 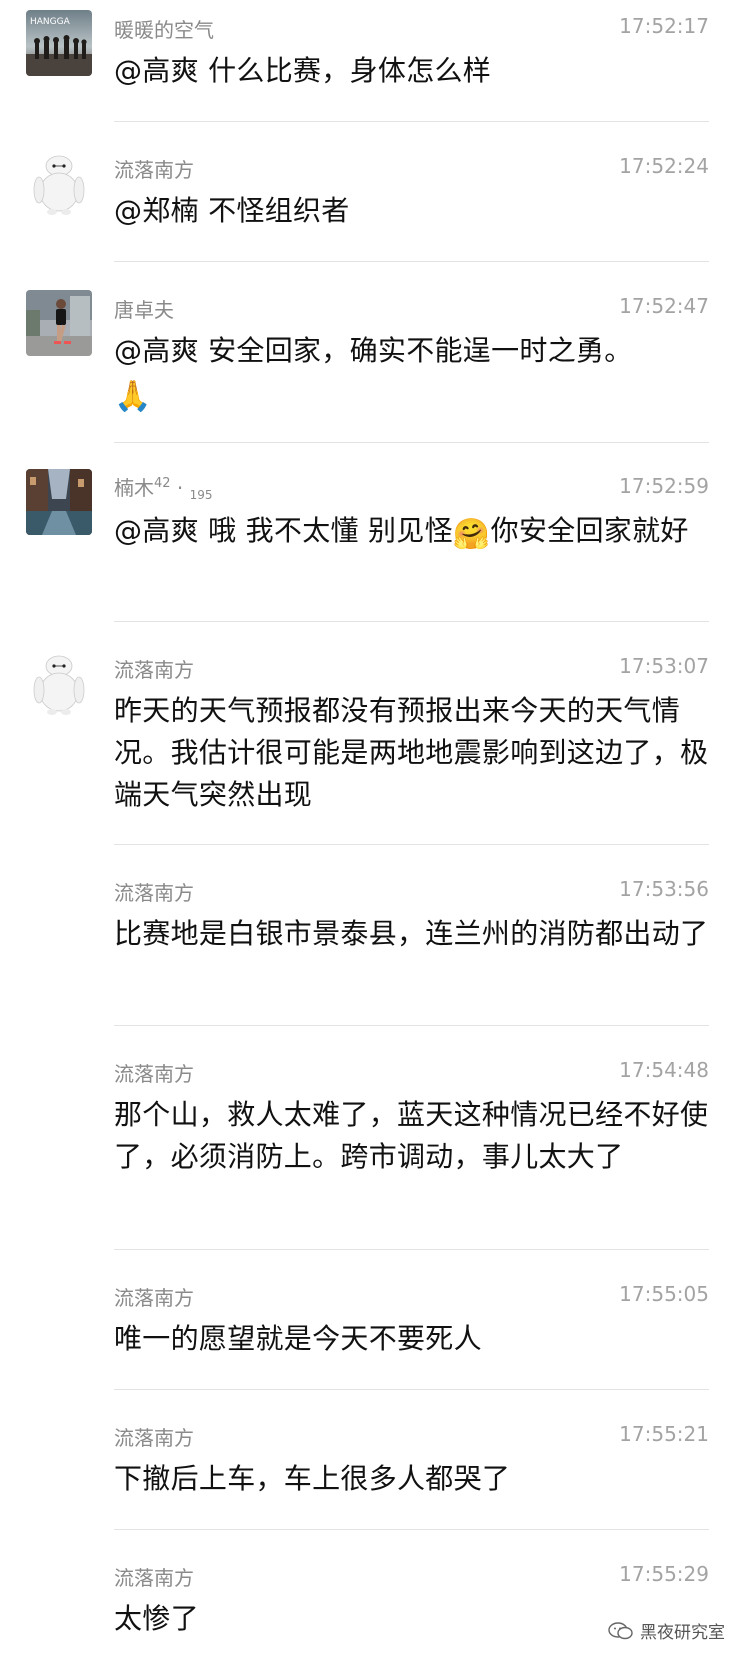 I want to click on message-time: 17:53:07, so click(x=664, y=666).